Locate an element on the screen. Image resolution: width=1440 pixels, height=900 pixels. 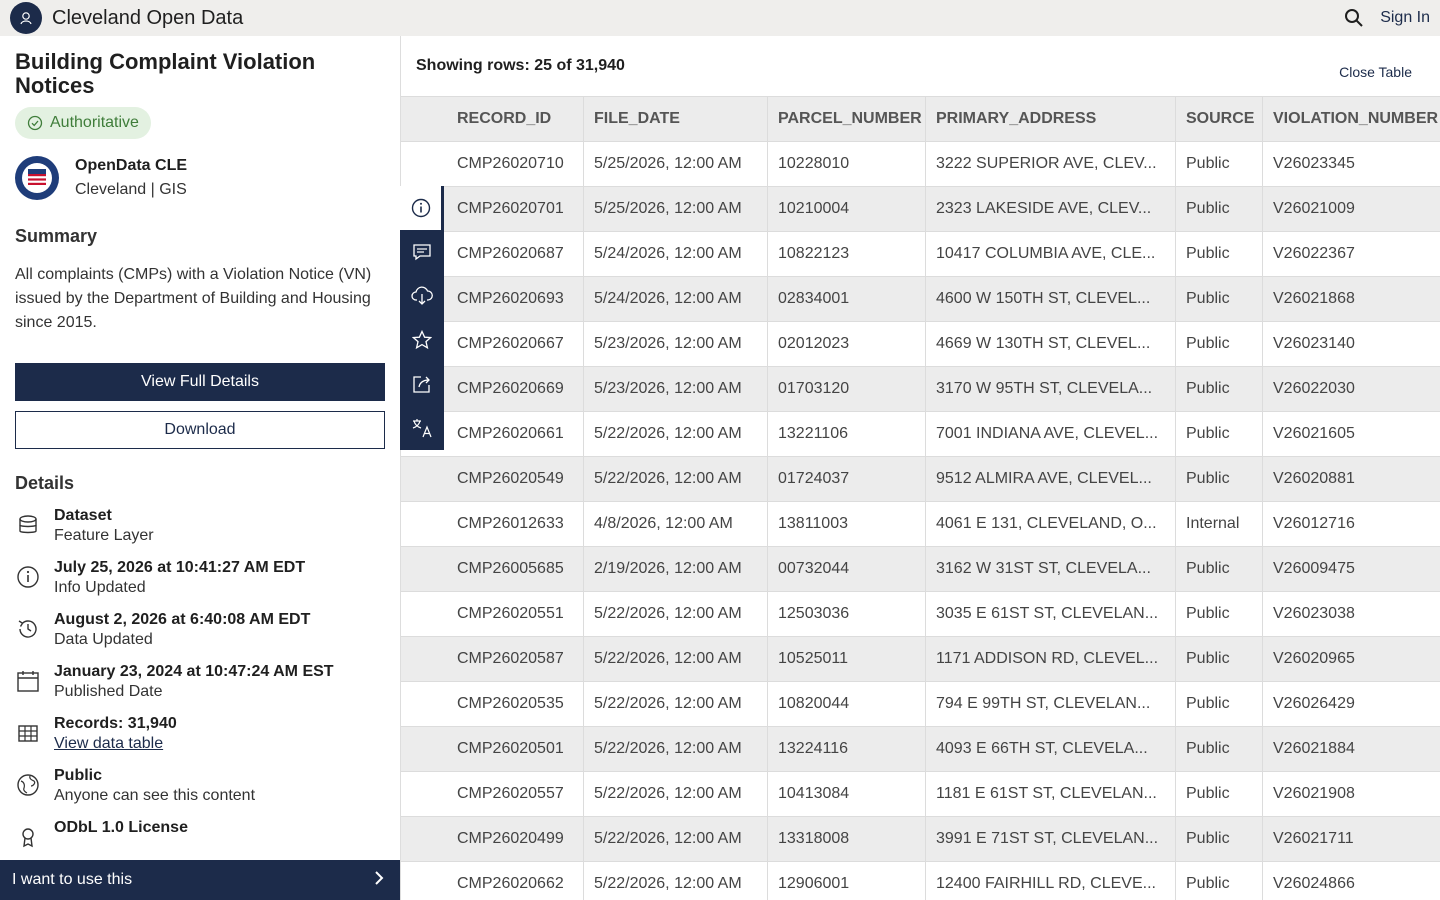
record-id-cell: CMP26020549 is located at coordinates (515, 479).